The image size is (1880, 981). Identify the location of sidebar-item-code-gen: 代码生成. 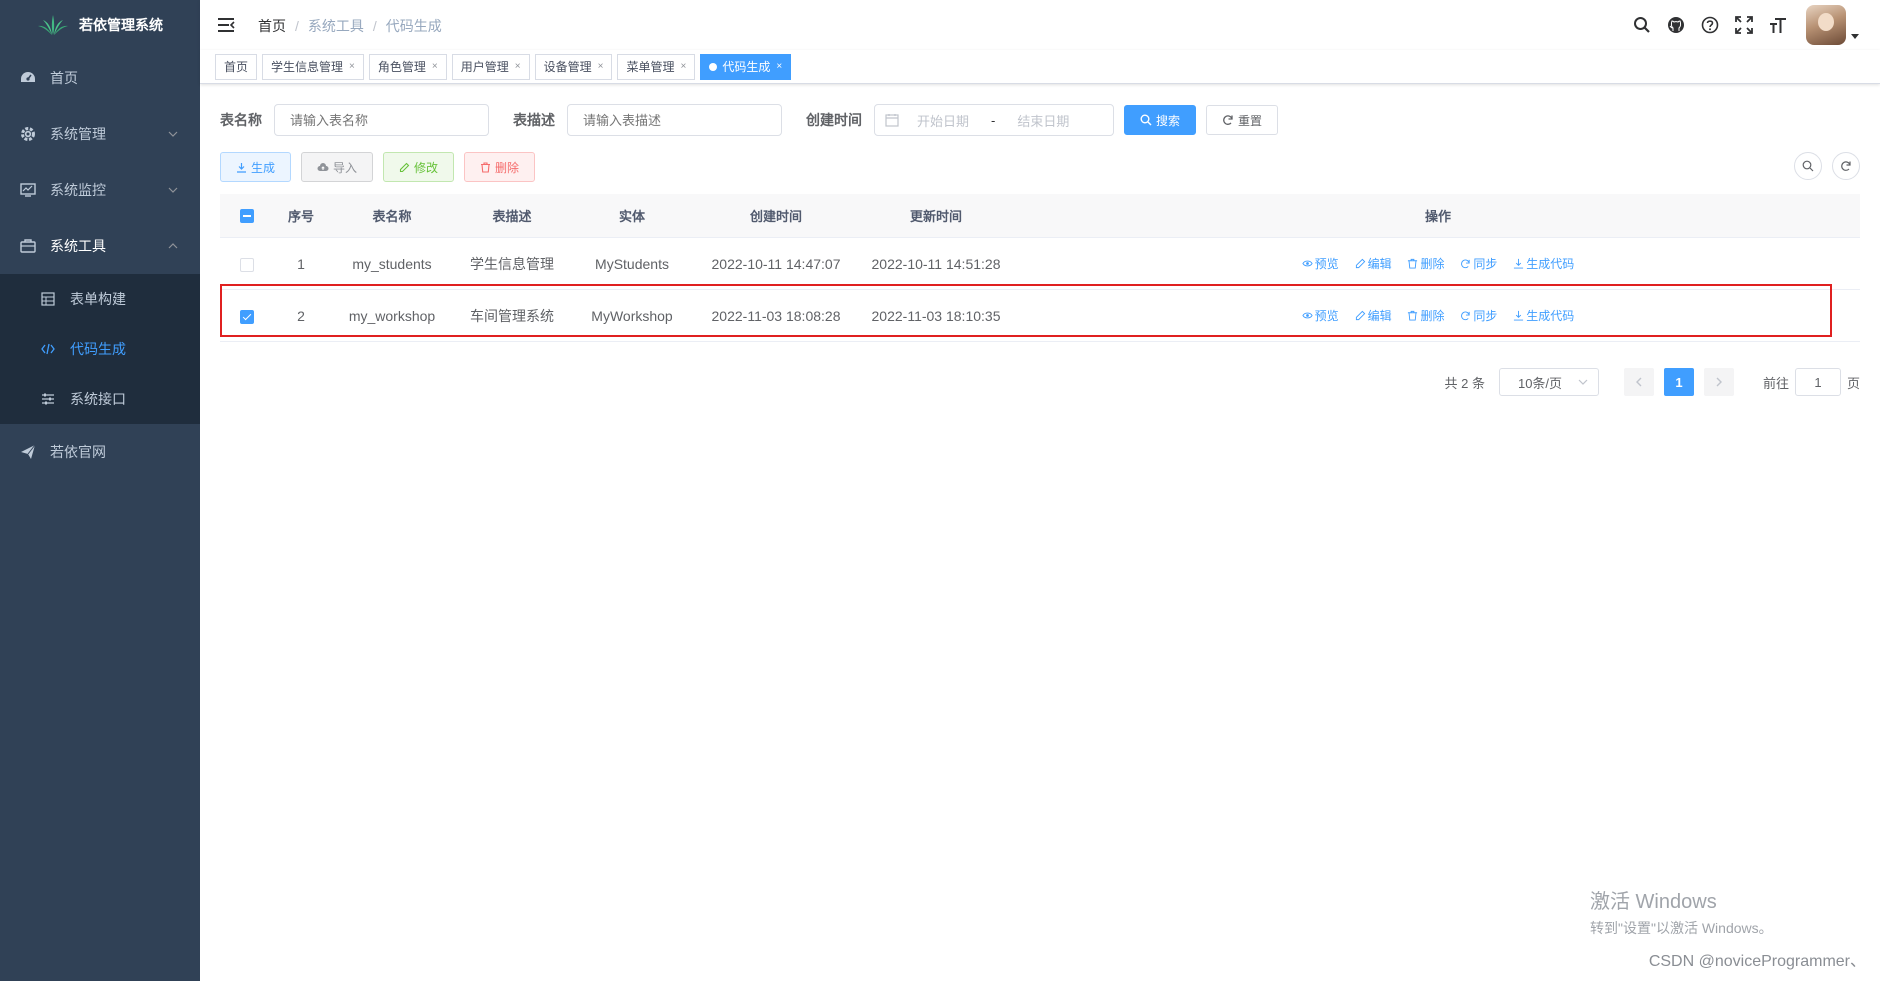
(100, 349).